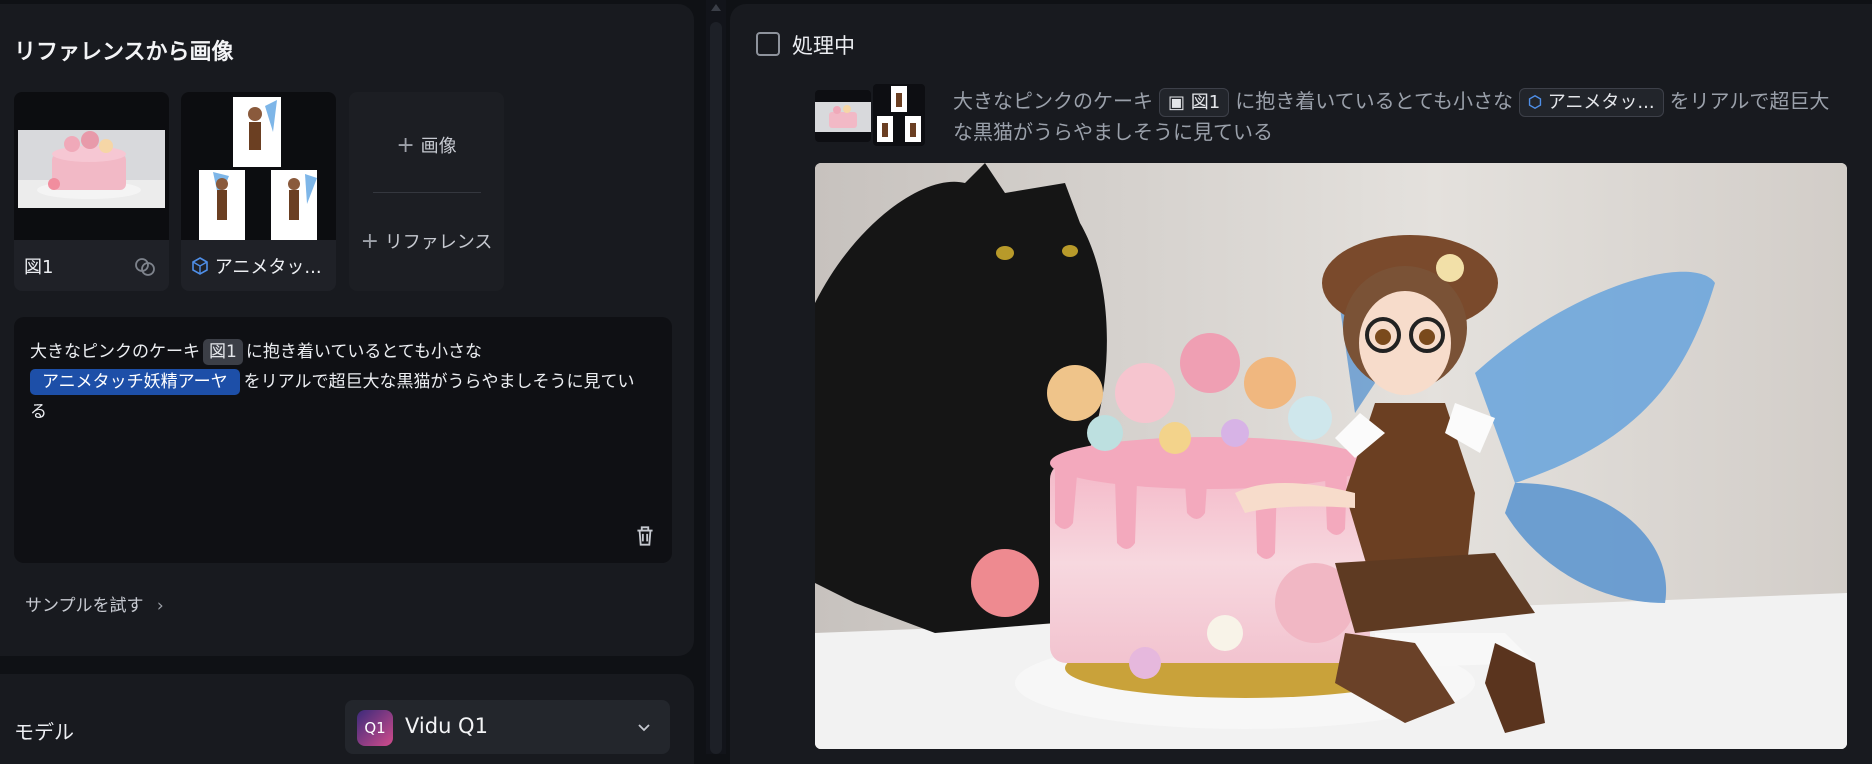 The image size is (1872, 764). I want to click on scroll-up-icon, so click(716, 7).